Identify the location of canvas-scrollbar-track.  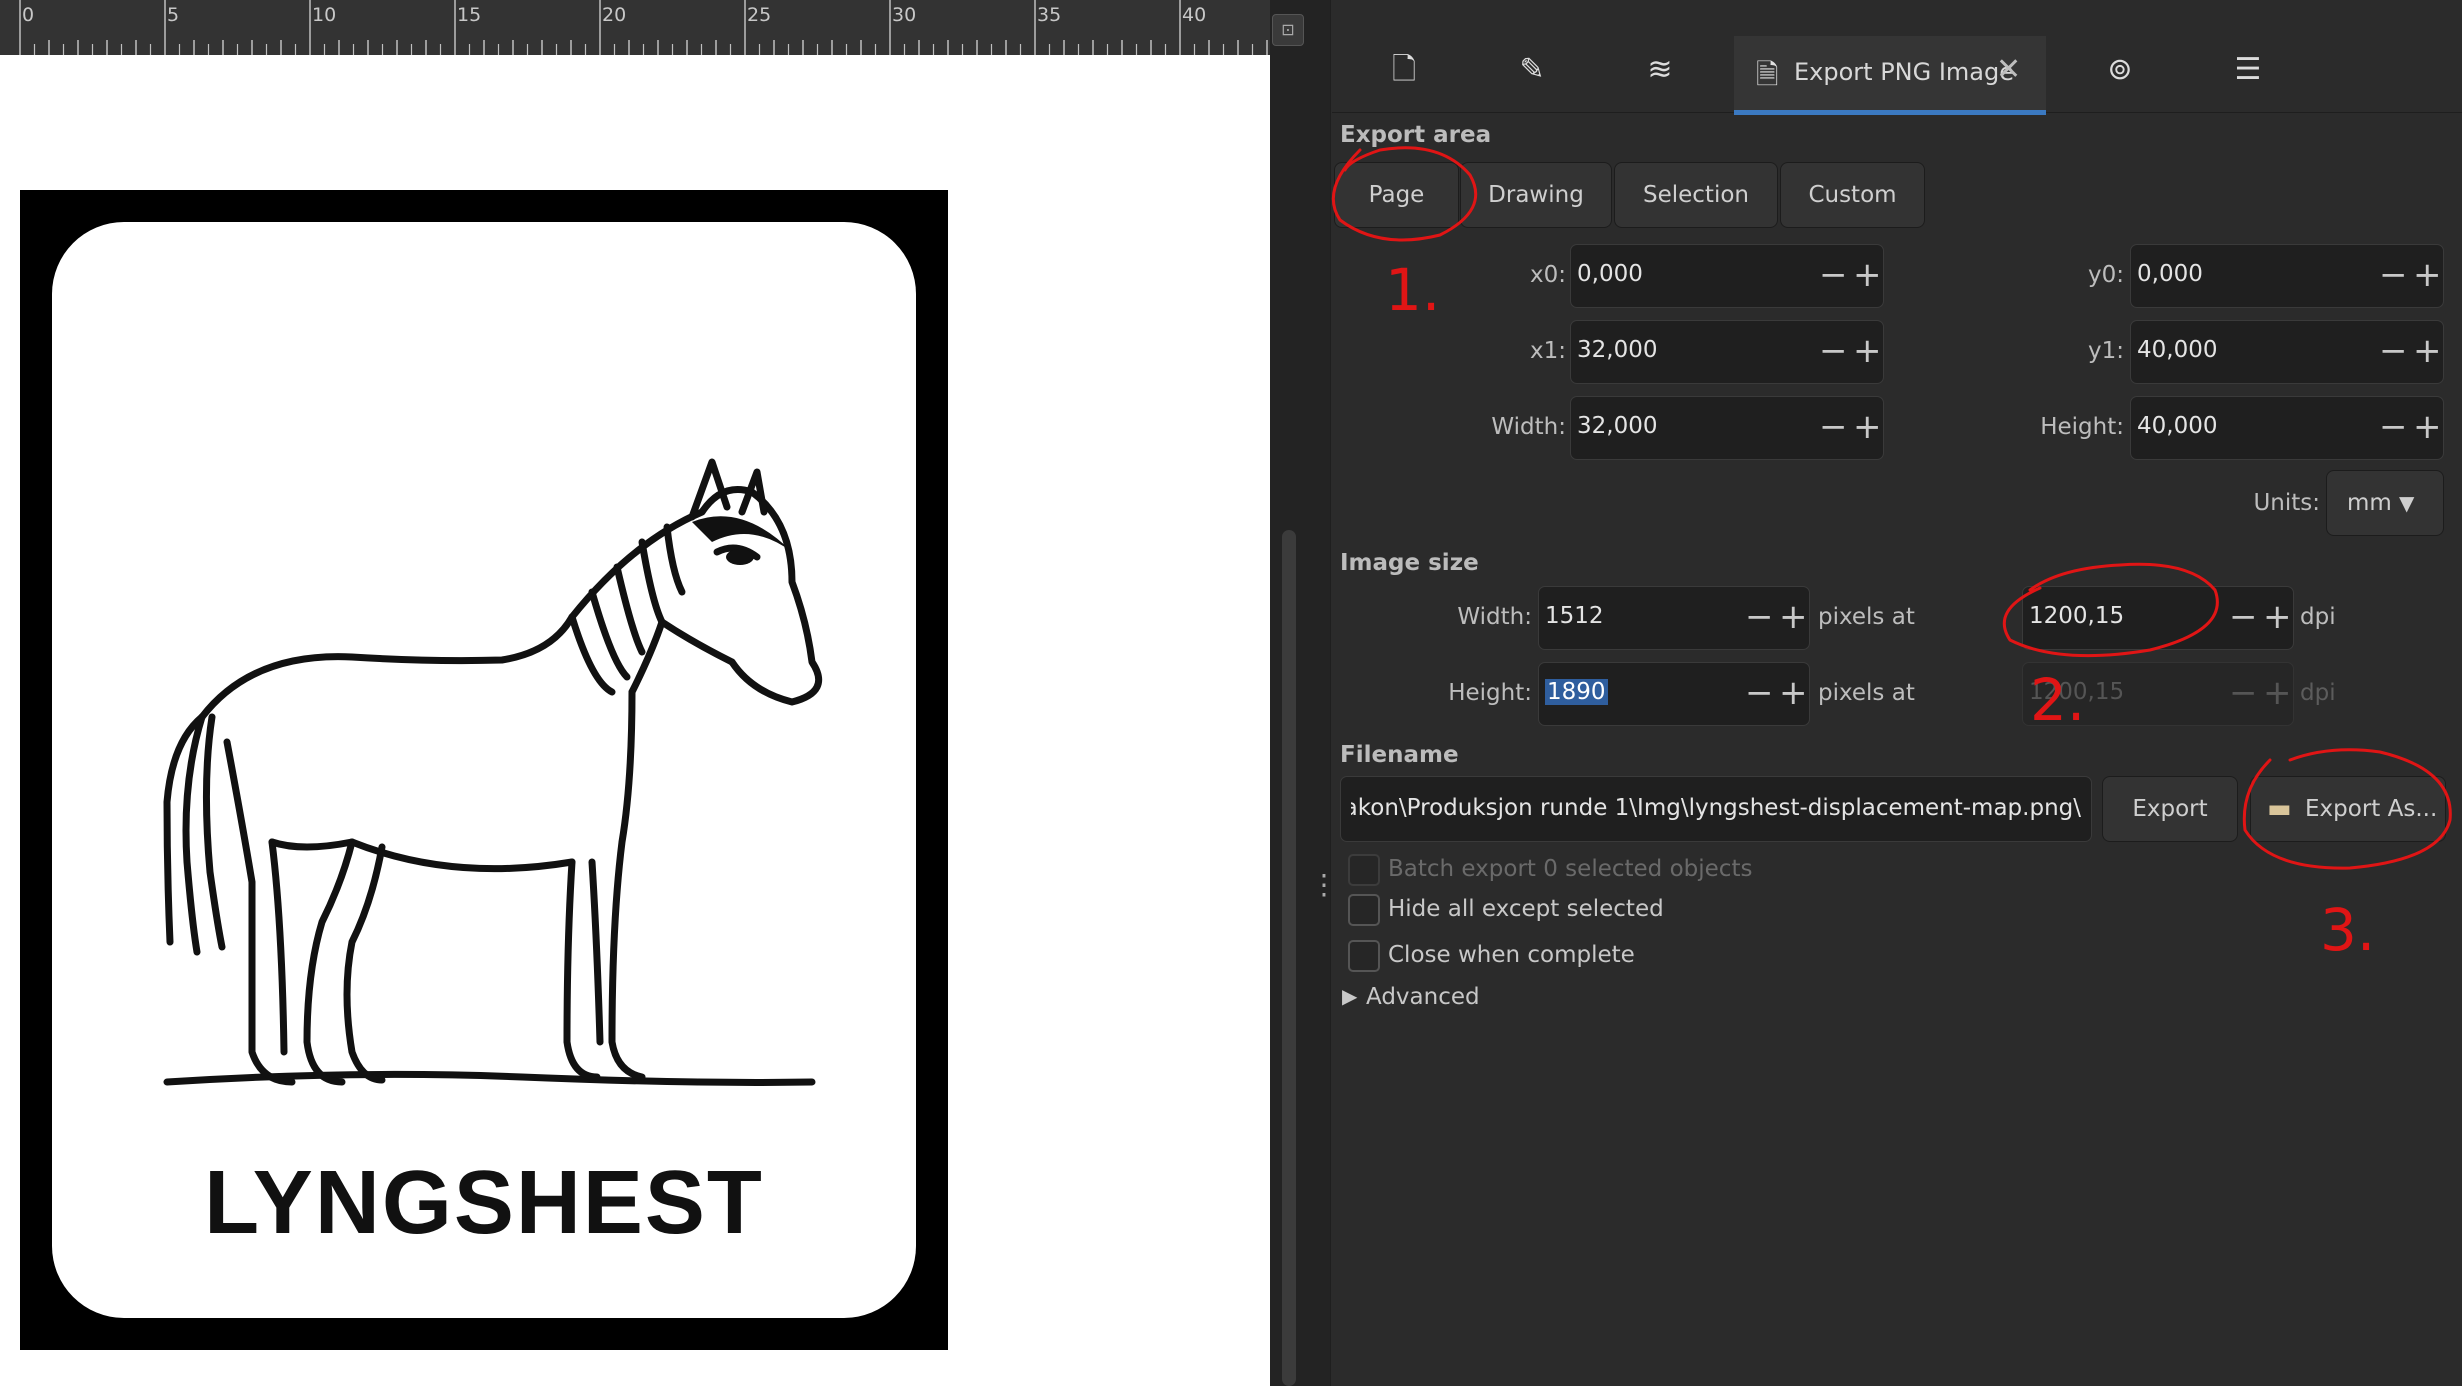
(1300, 693).